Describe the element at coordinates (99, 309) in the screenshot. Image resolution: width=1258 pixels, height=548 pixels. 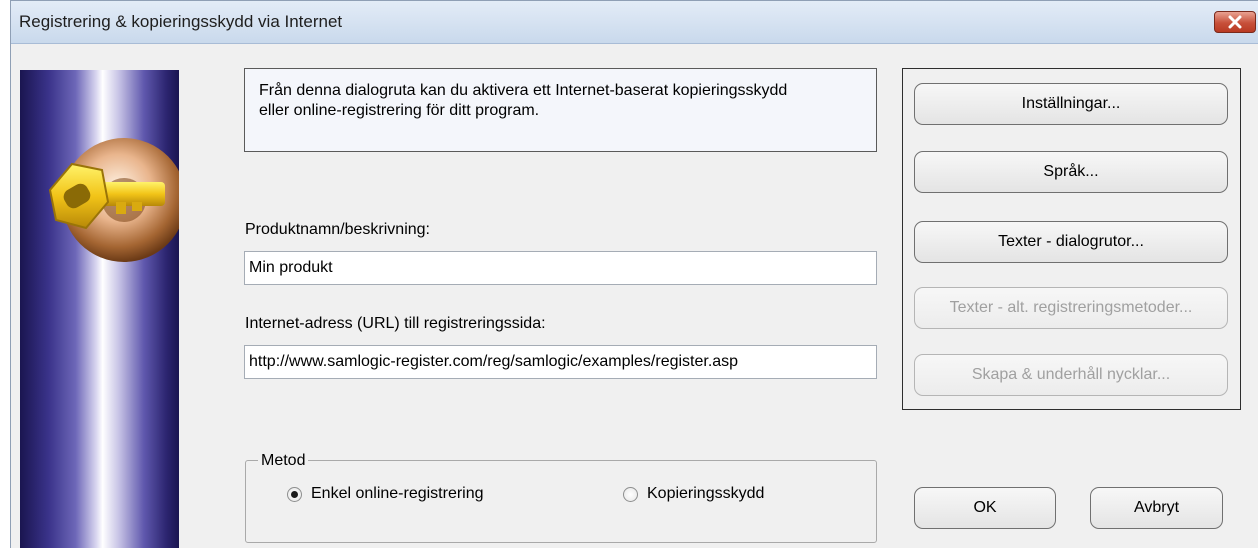
I see `decorative-banner` at that location.